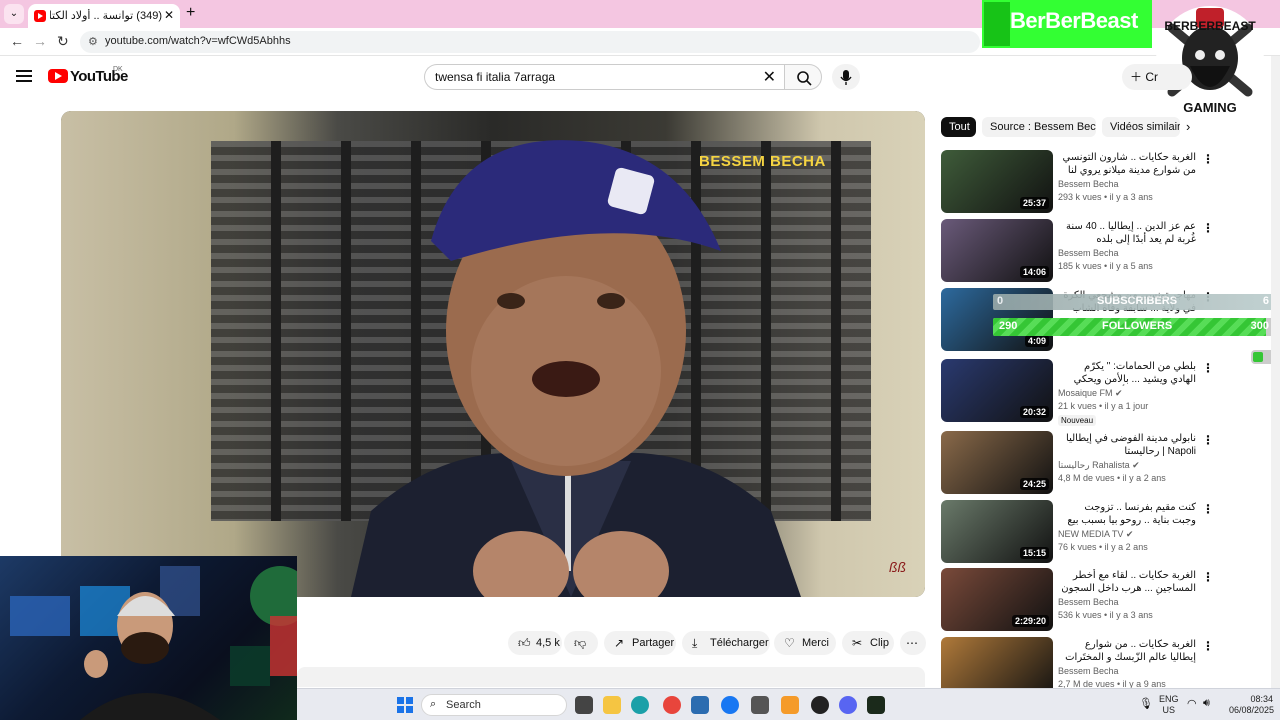 The width and height of the screenshot is (1280, 720). What do you see at coordinates (1188, 126) in the screenshot?
I see `chips-next-icon: ›` at bounding box center [1188, 126].